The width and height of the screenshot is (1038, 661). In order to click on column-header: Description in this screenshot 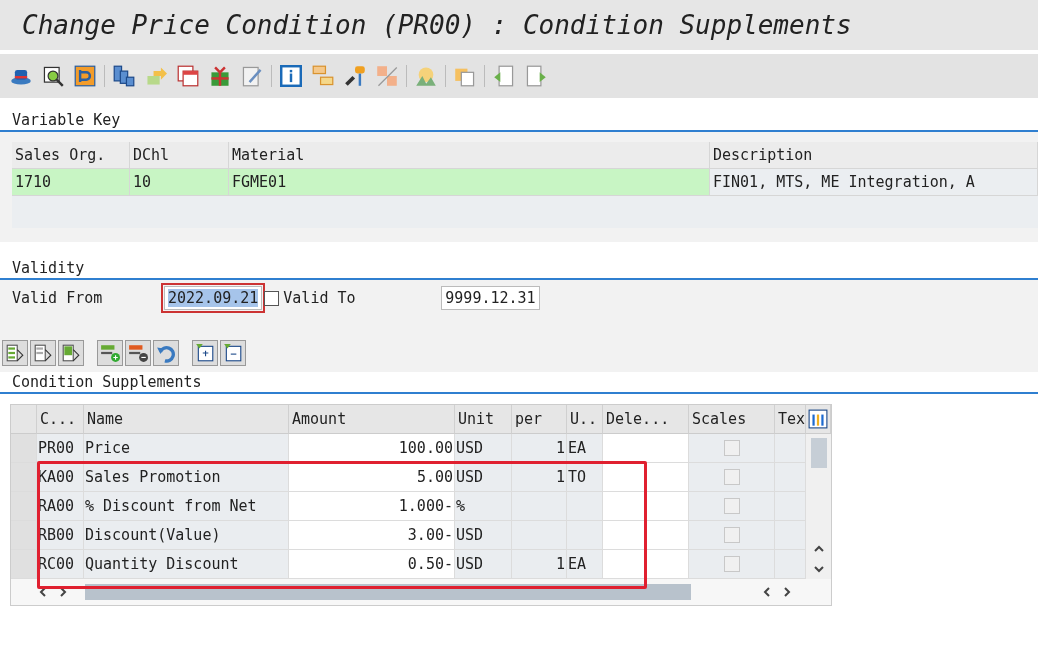, I will do `click(874, 155)`.